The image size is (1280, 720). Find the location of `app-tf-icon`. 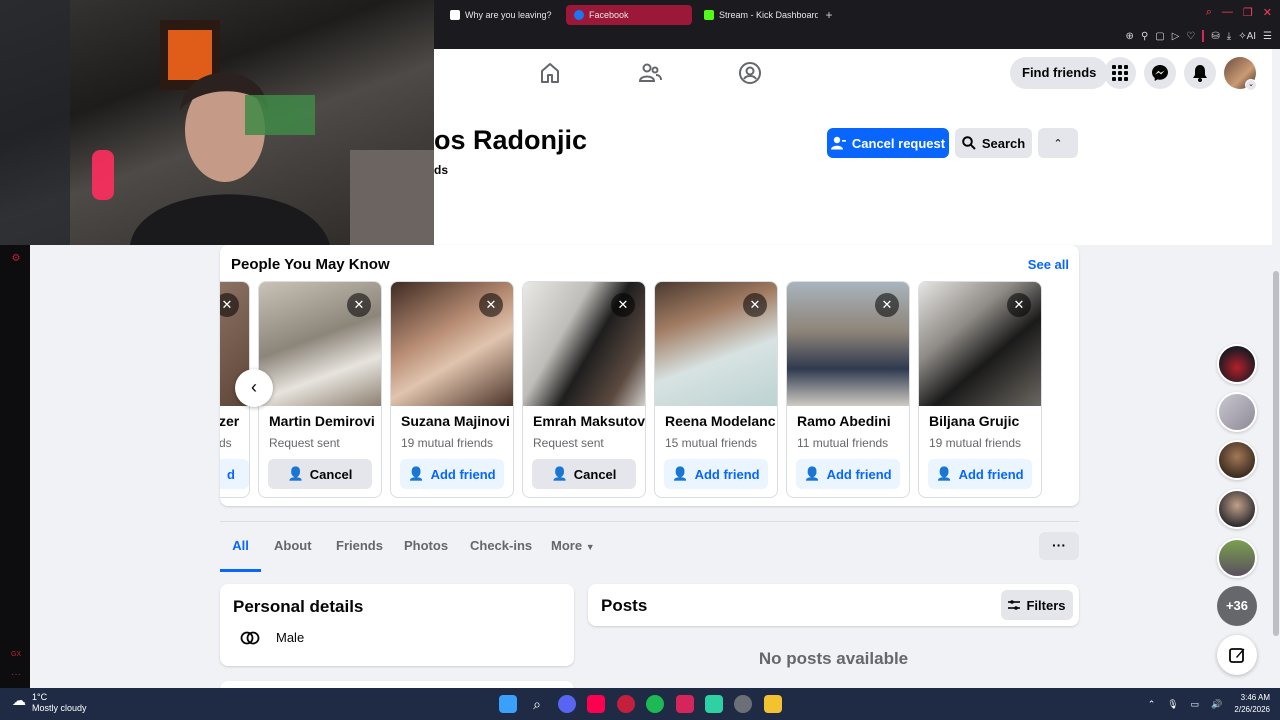

app-tf-icon is located at coordinates (685, 704).